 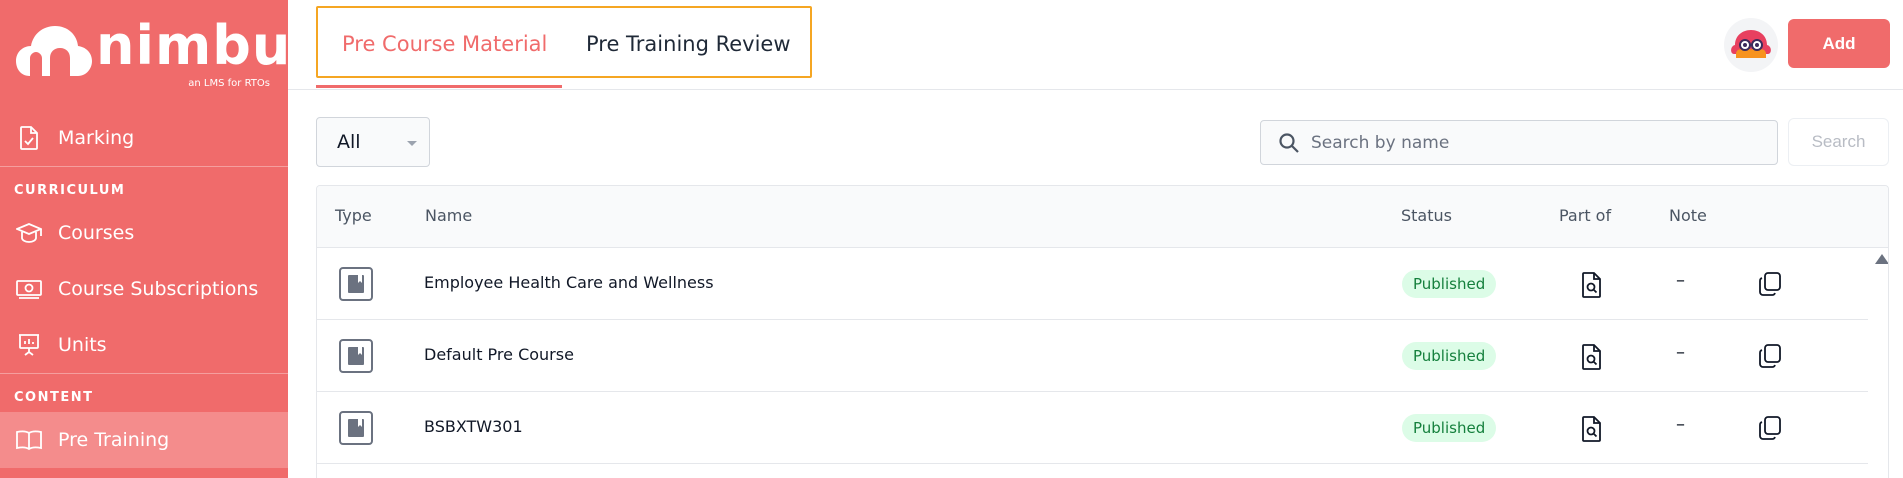 I want to click on sidebar-section-curriculum: CURRICULUM, so click(x=70, y=190).